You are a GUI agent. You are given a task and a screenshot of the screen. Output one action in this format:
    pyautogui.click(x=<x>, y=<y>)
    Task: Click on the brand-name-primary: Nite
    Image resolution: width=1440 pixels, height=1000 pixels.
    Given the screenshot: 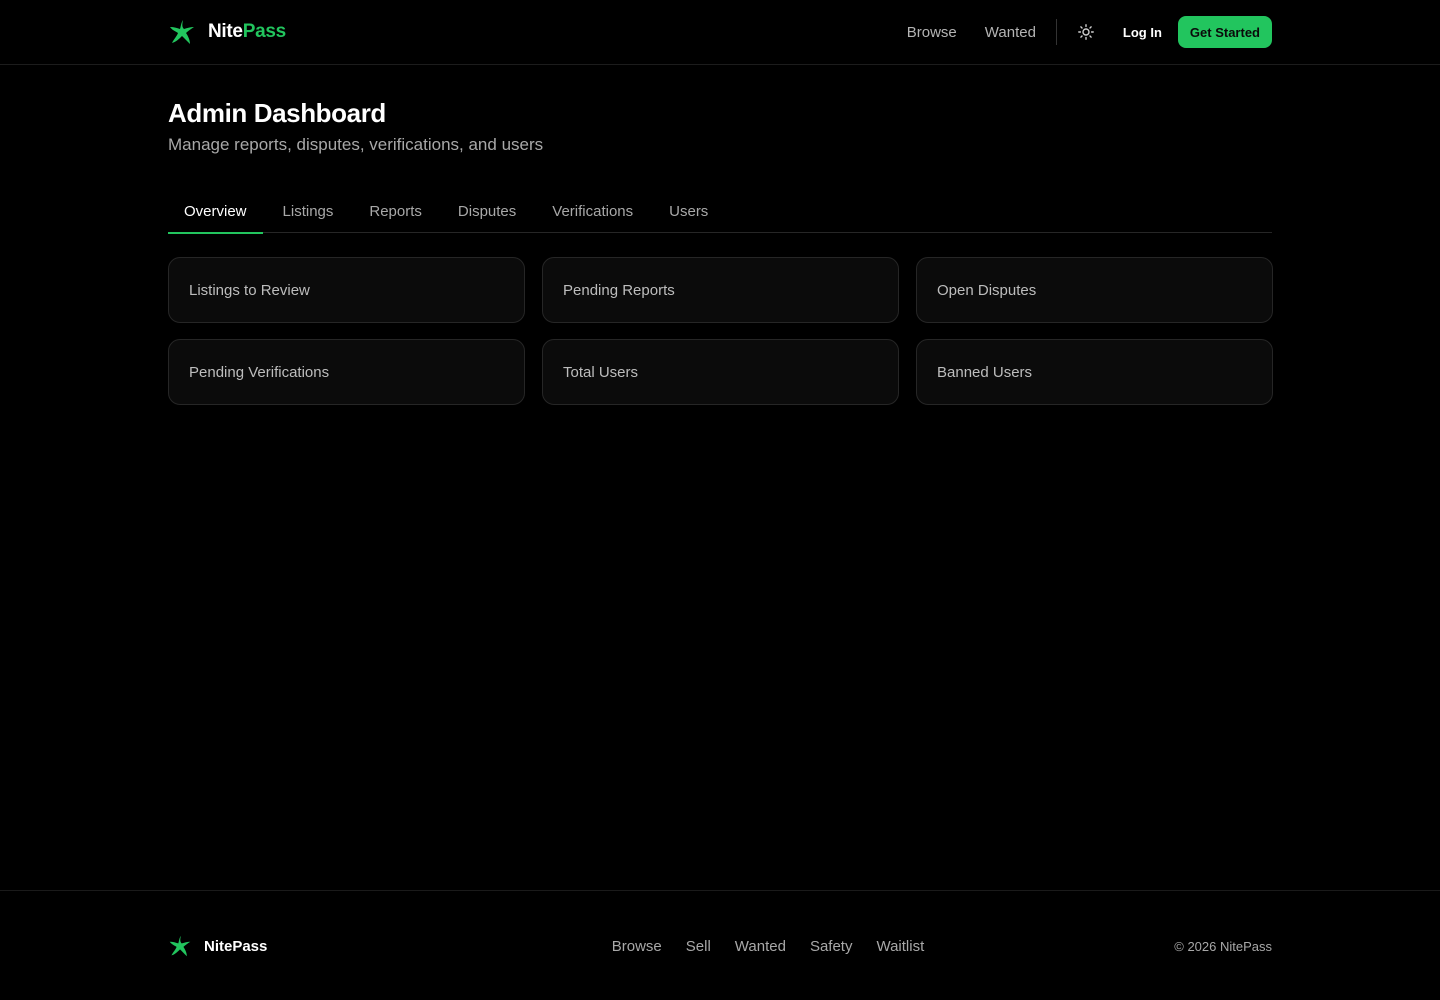 What is the action you would take?
    pyautogui.click(x=225, y=31)
    